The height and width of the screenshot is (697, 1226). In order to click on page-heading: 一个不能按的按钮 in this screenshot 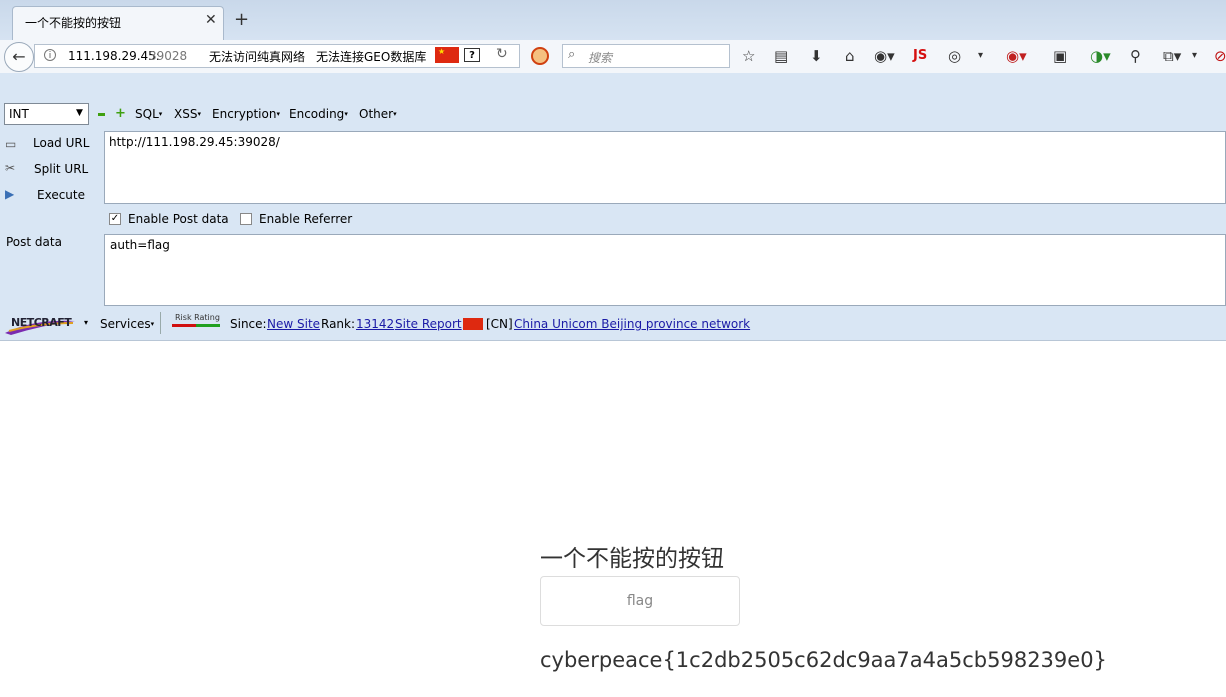, I will do `click(632, 559)`.